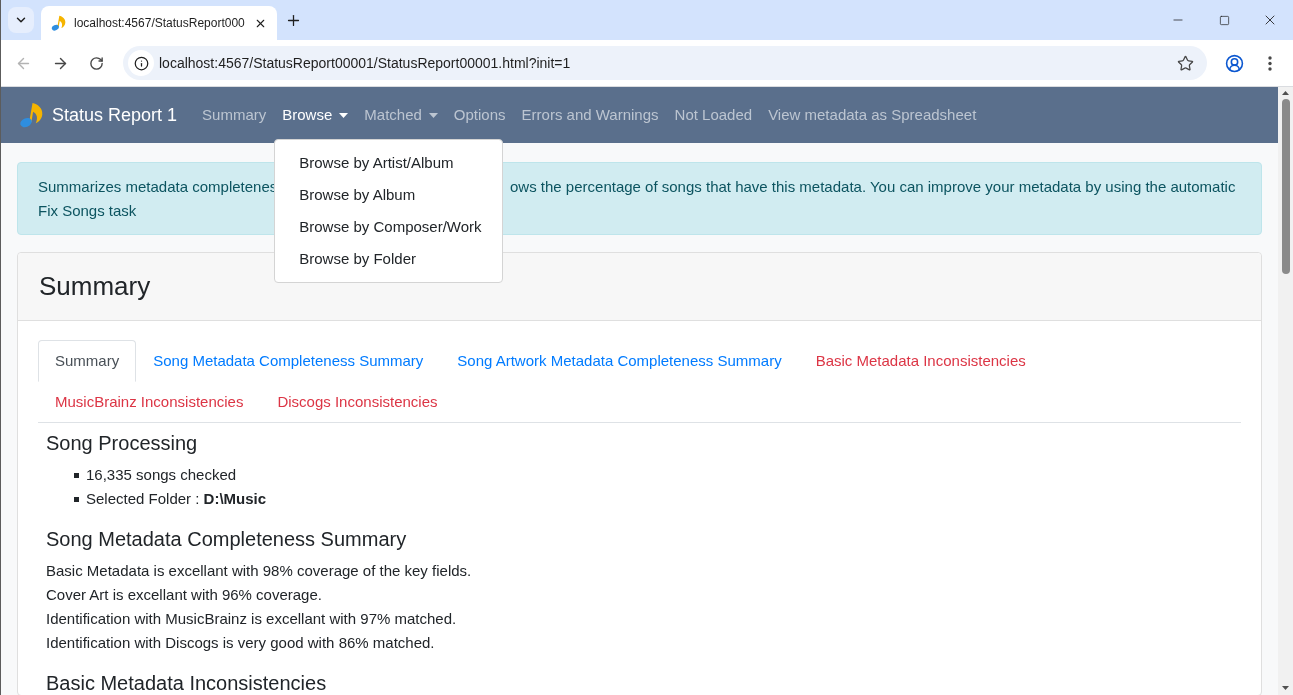 This screenshot has height=695, width=1293. I want to click on alert-text: Fix Songs task, so click(87, 211).